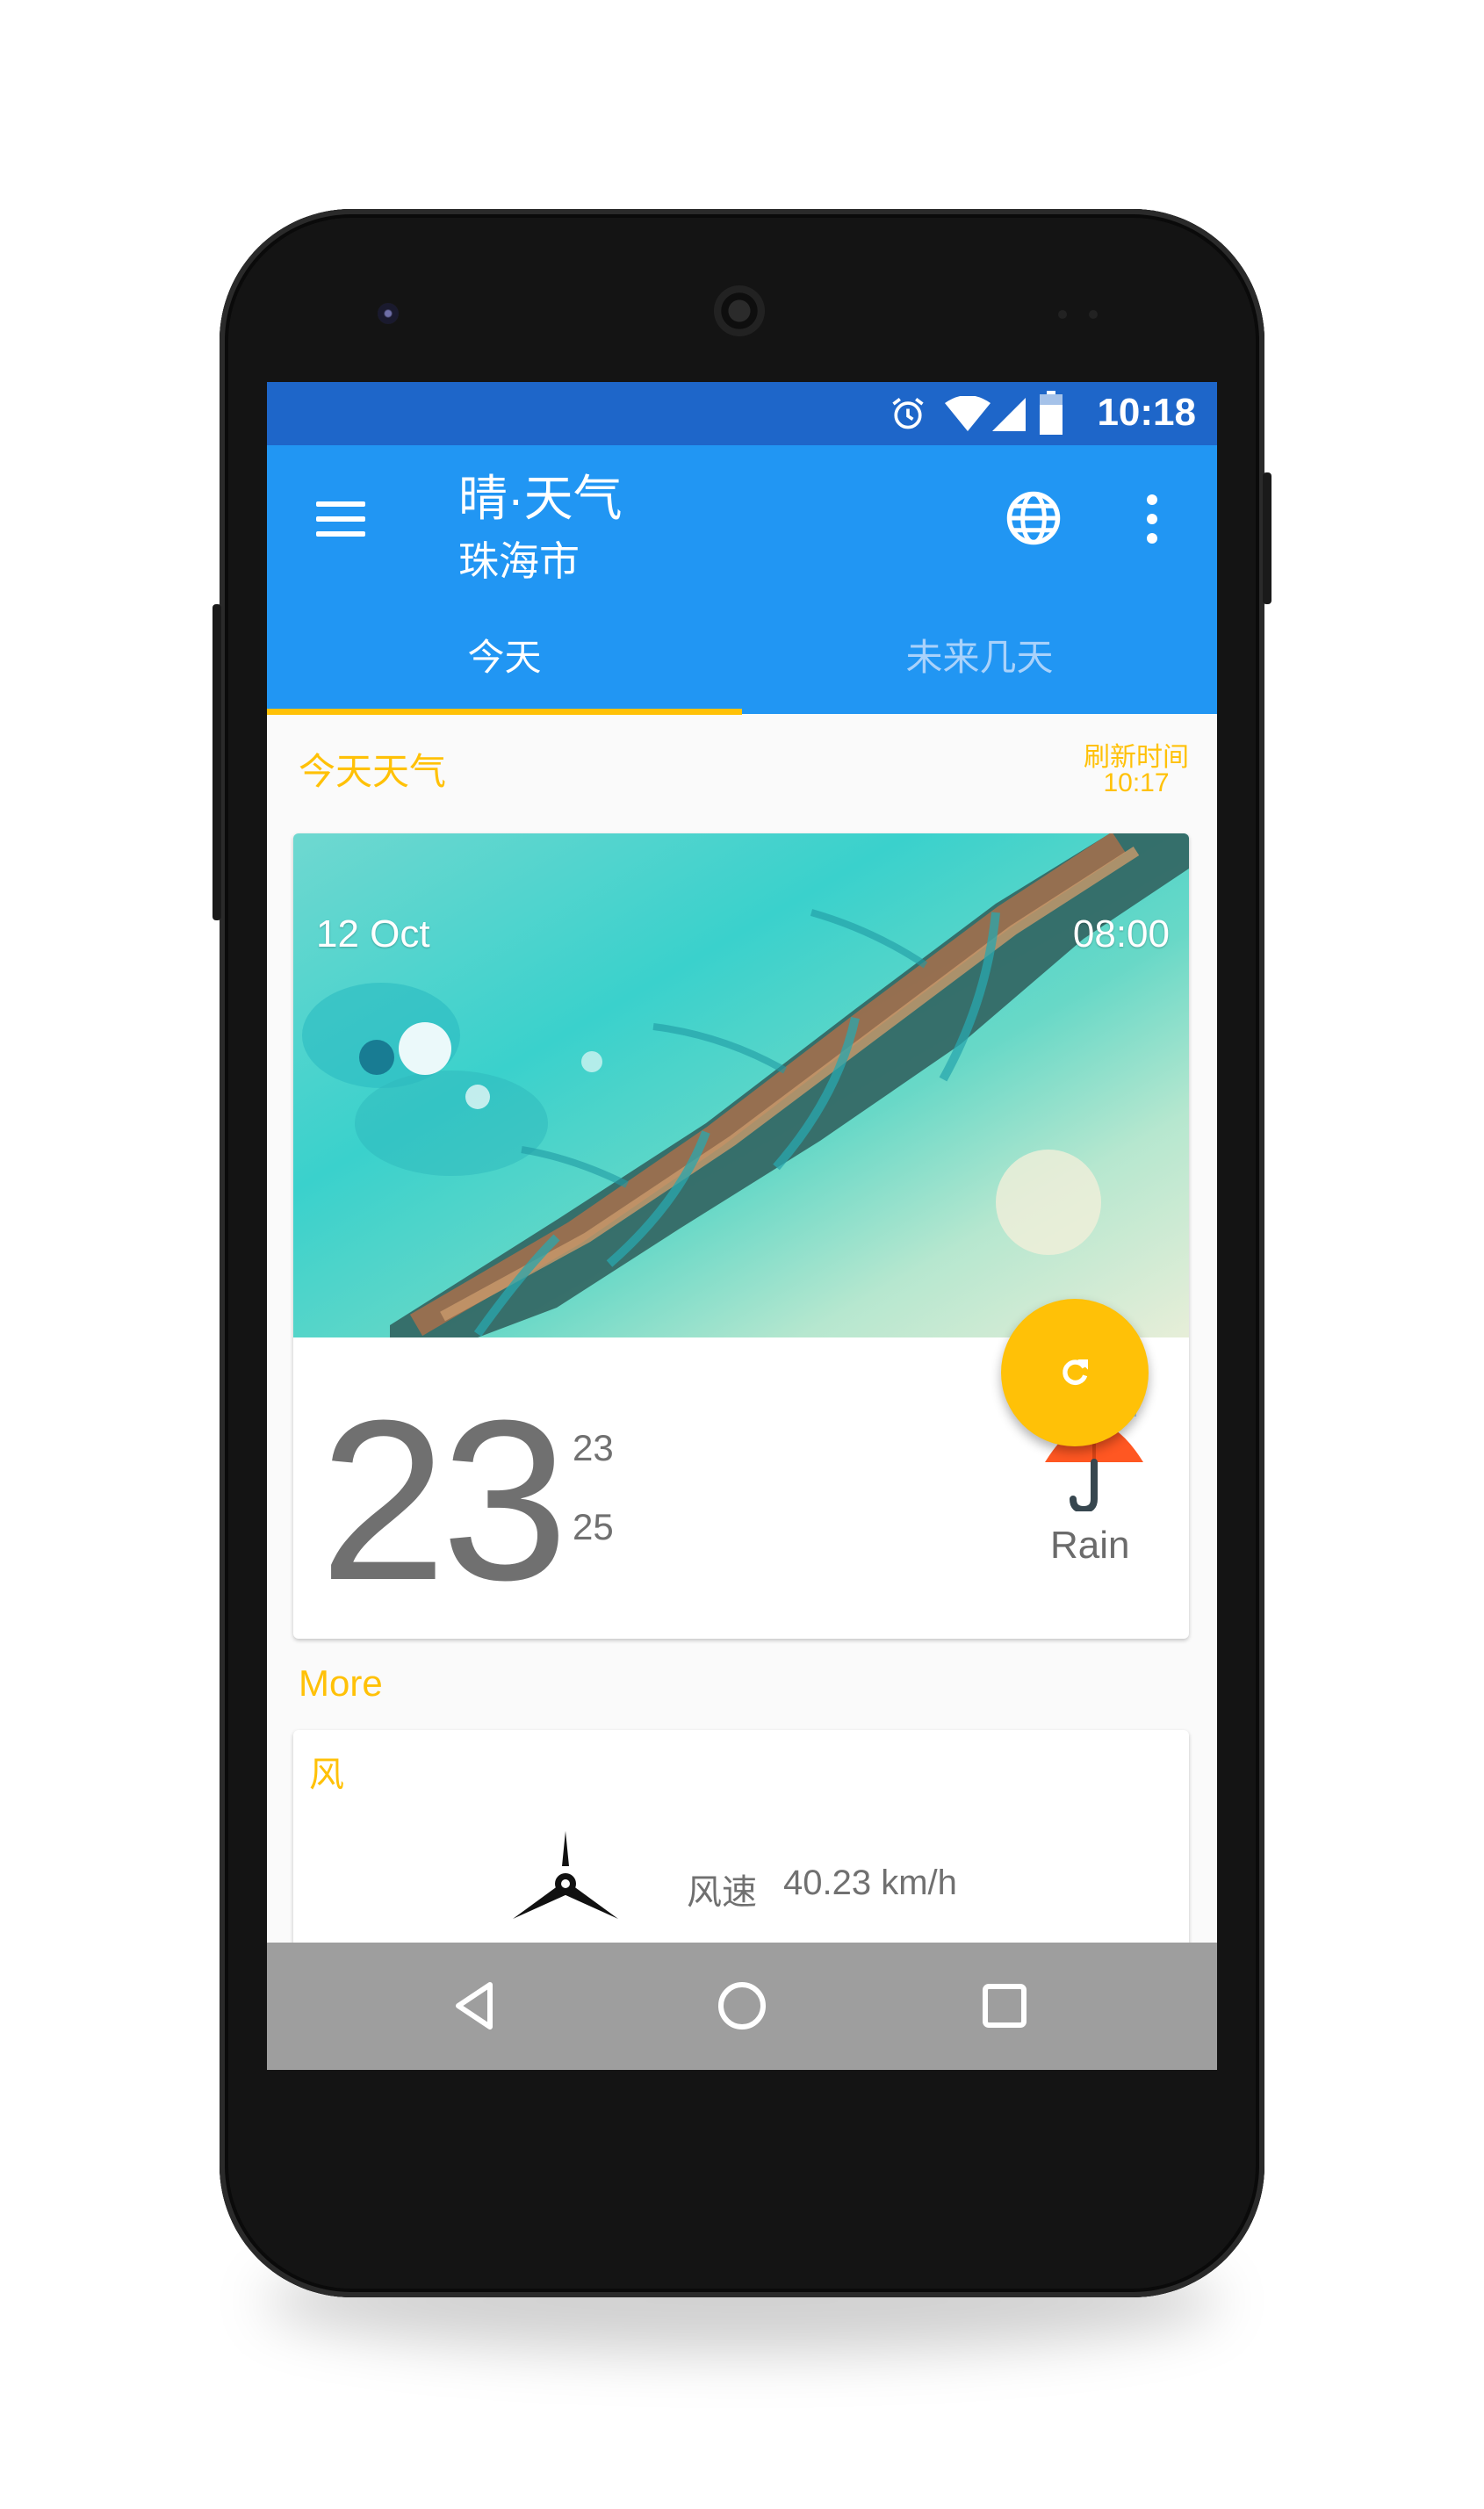  What do you see at coordinates (373, 771) in the screenshot?
I see `today-weather-label: 今天天气` at bounding box center [373, 771].